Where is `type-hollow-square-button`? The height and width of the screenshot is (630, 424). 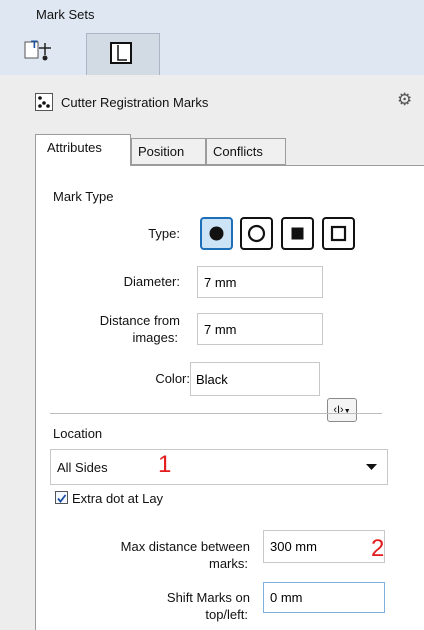
type-hollow-square-button is located at coordinates (338, 233).